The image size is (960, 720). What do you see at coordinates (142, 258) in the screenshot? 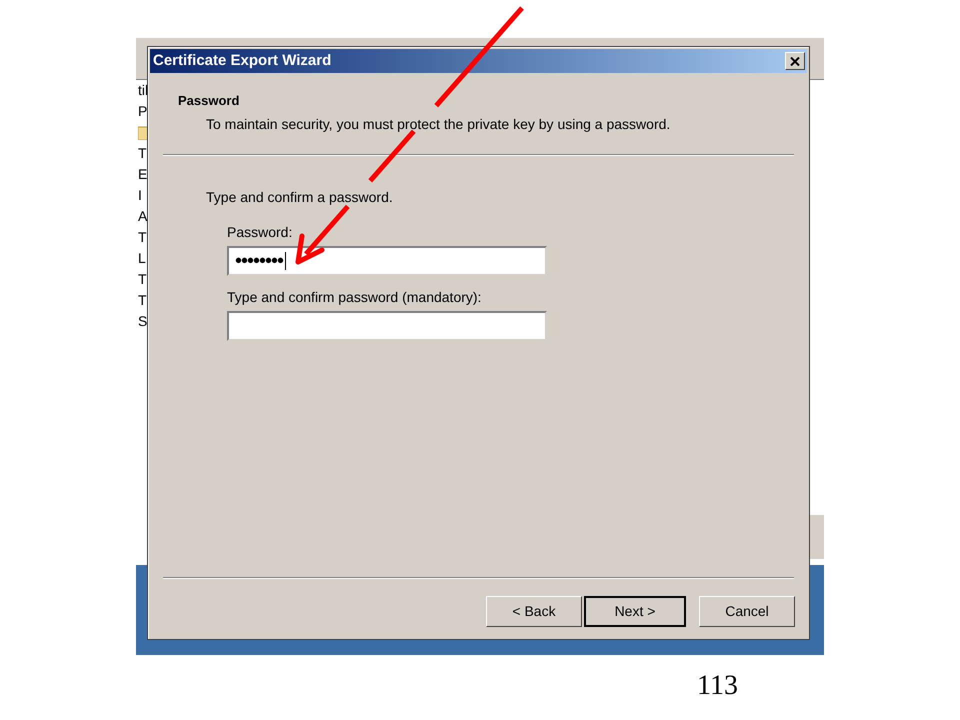
I see `list-text: L` at bounding box center [142, 258].